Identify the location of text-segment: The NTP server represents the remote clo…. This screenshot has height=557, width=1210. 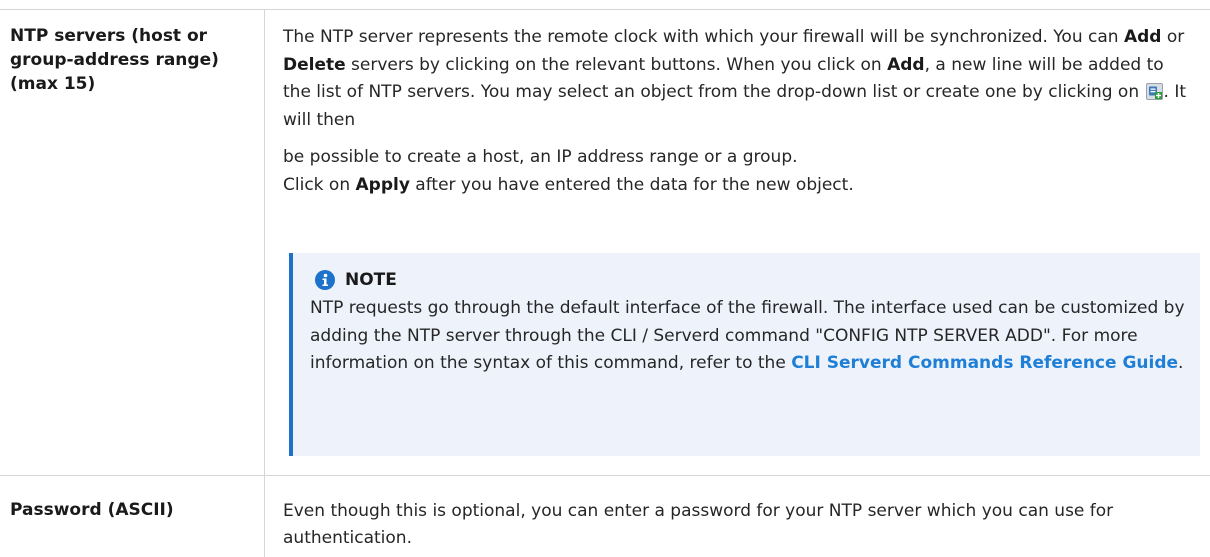
(703, 37).